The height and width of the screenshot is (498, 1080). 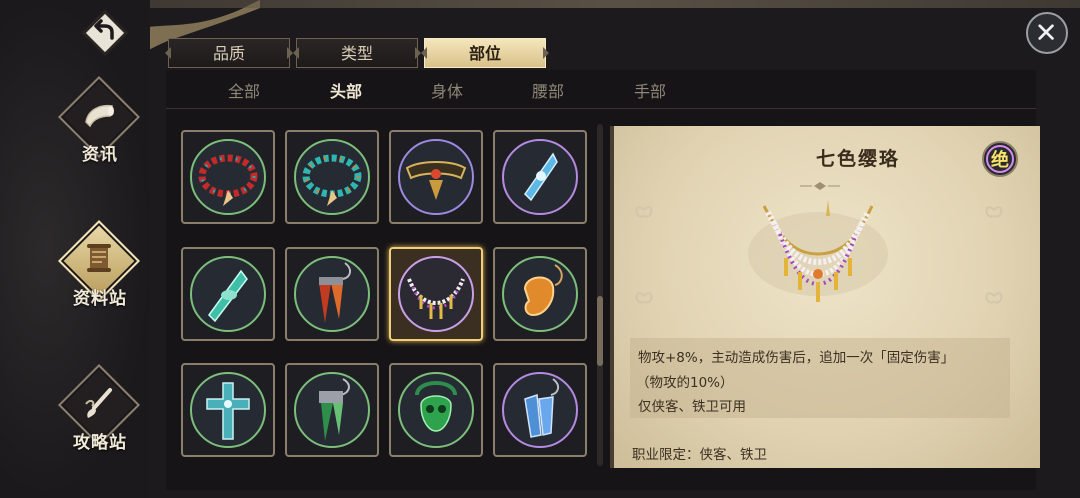 I want to click on sidebar-item-guides: 攻略站, so click(x=99, y=412).